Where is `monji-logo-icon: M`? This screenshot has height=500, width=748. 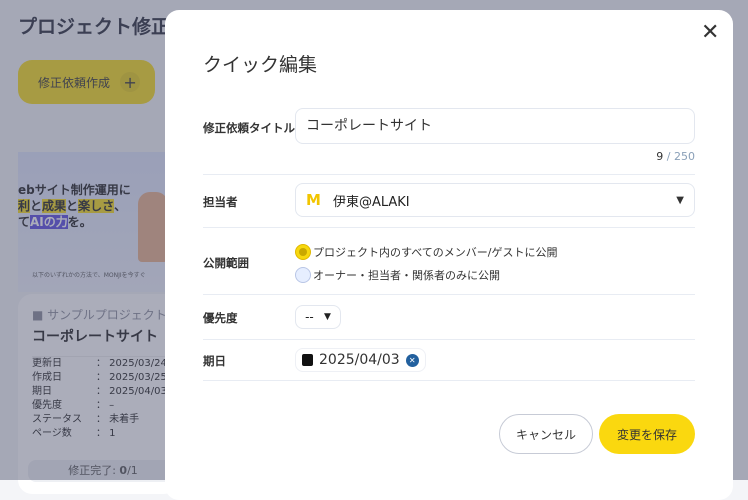 monji-logo-icon: M is located at coordinates (313, 200).